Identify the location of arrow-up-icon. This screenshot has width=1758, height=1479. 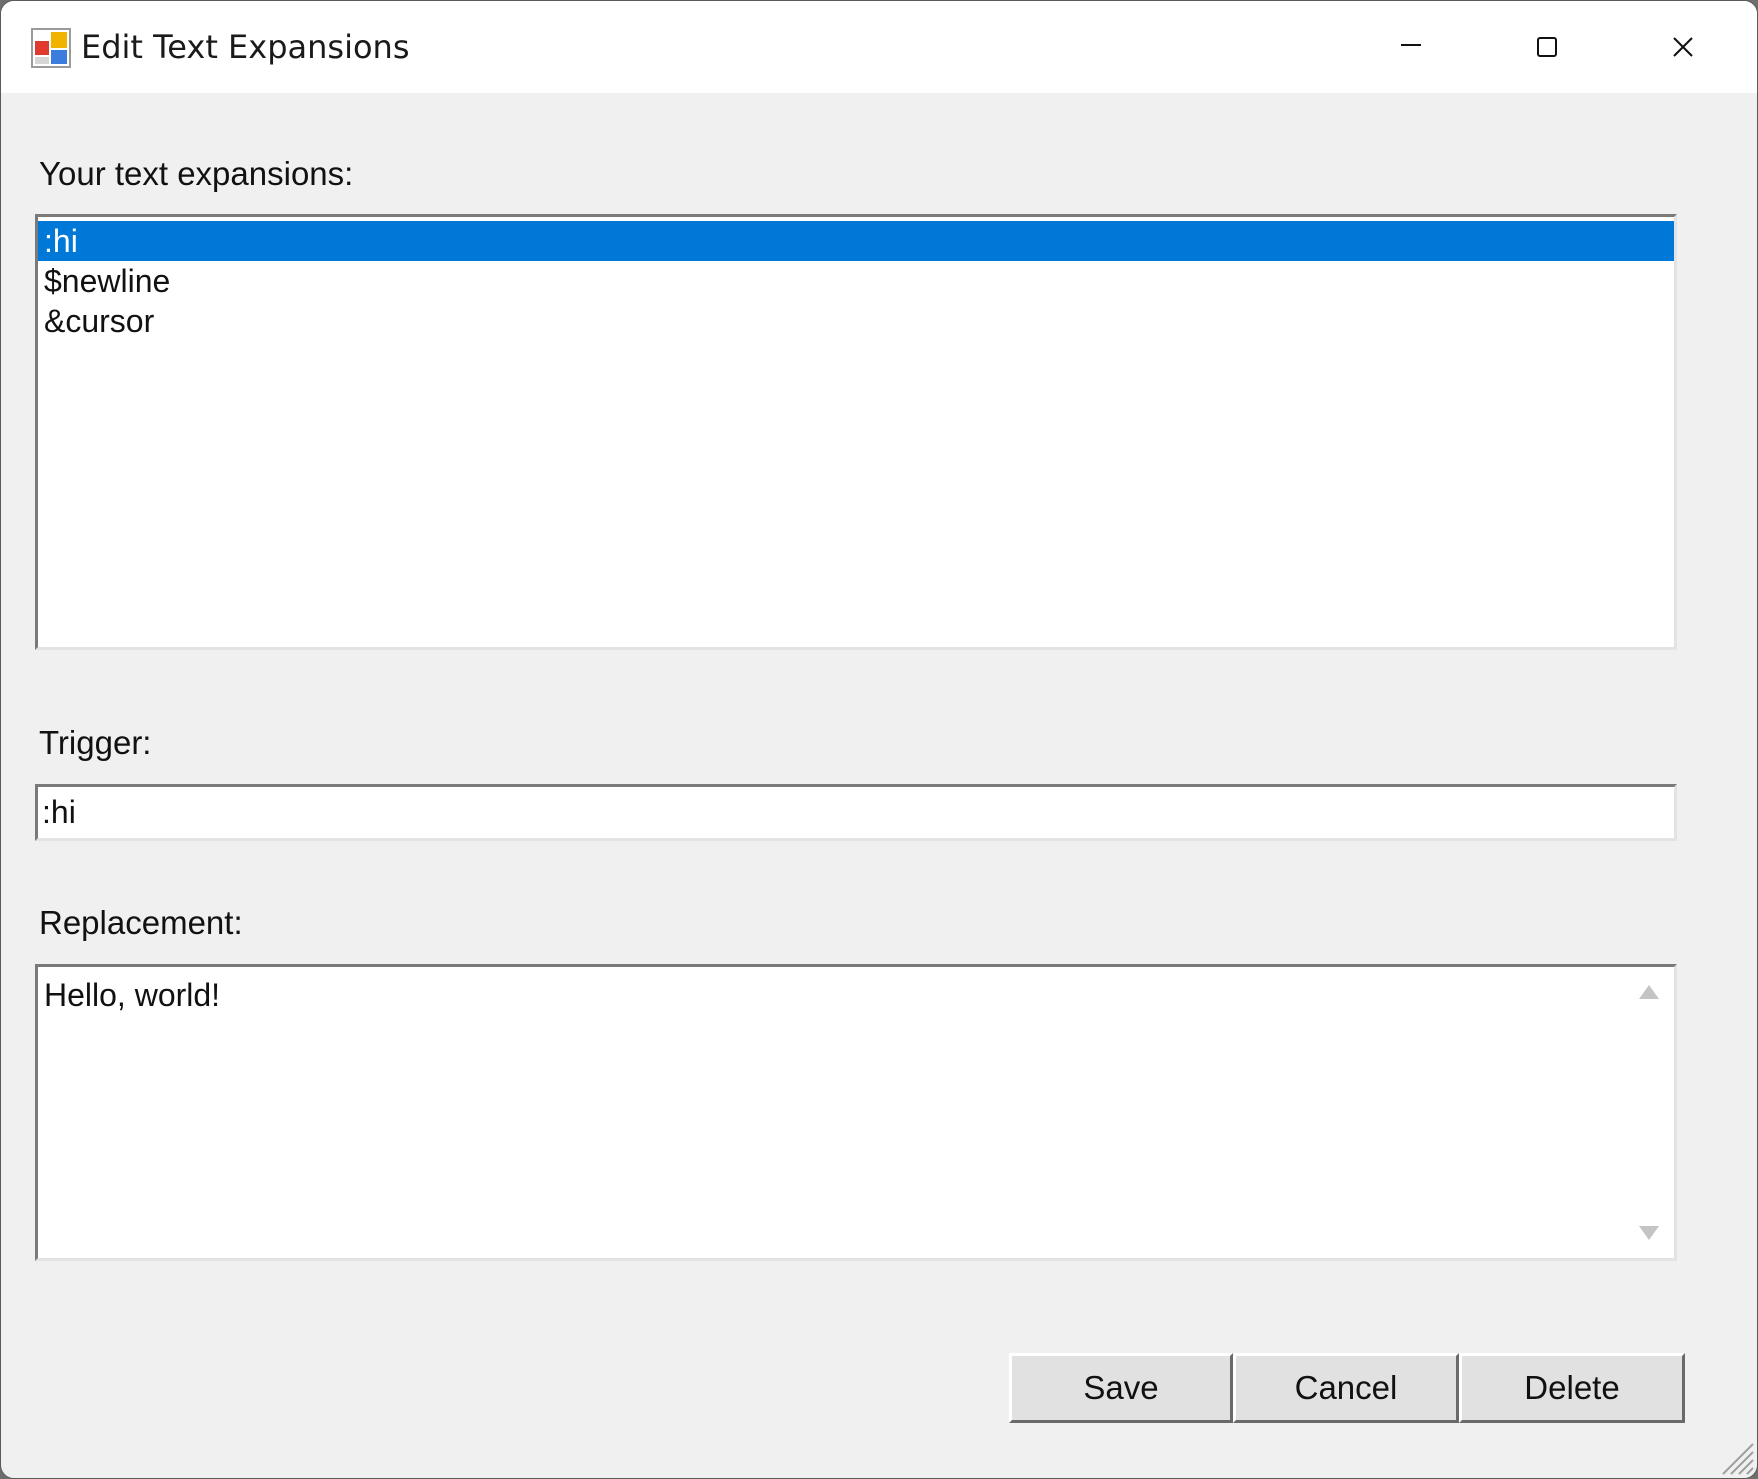
(1649, 992).